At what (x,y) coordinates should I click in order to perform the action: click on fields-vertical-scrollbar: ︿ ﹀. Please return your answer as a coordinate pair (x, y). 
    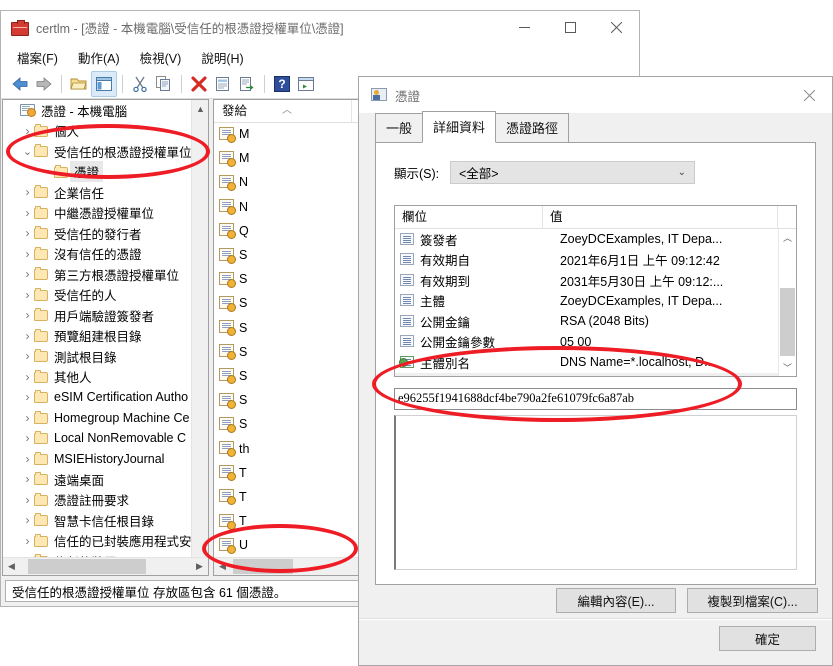
    Looking at the image, I should click on (787, 302).